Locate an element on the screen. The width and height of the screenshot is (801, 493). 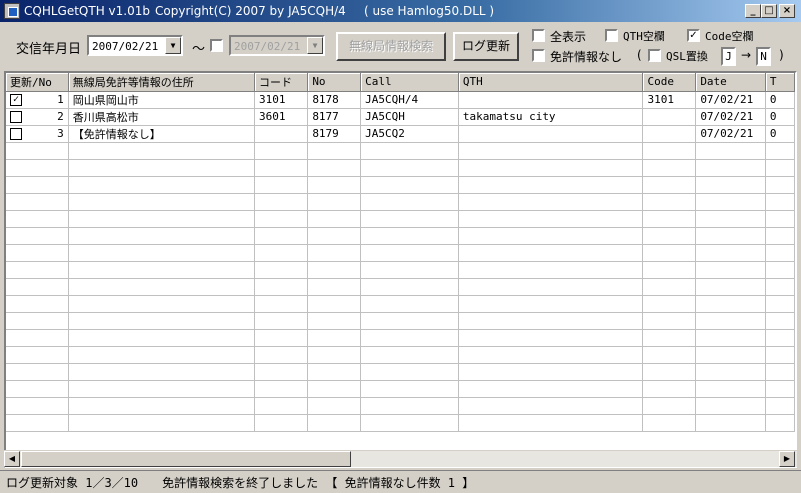
cell-address: 岡山県岡山市 is located at coordinates (162, 100).